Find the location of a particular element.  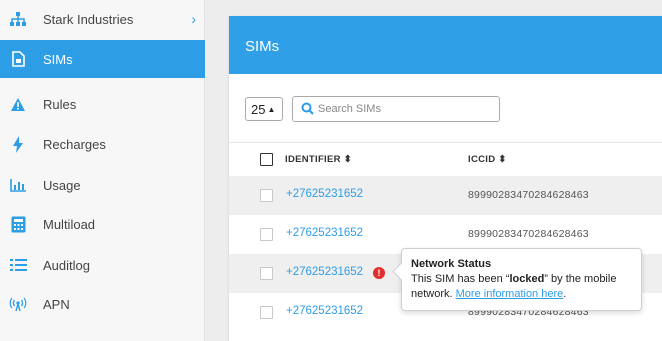

table-row: +27625231652 89990283470284628463 is located at coordinates (445, 195).